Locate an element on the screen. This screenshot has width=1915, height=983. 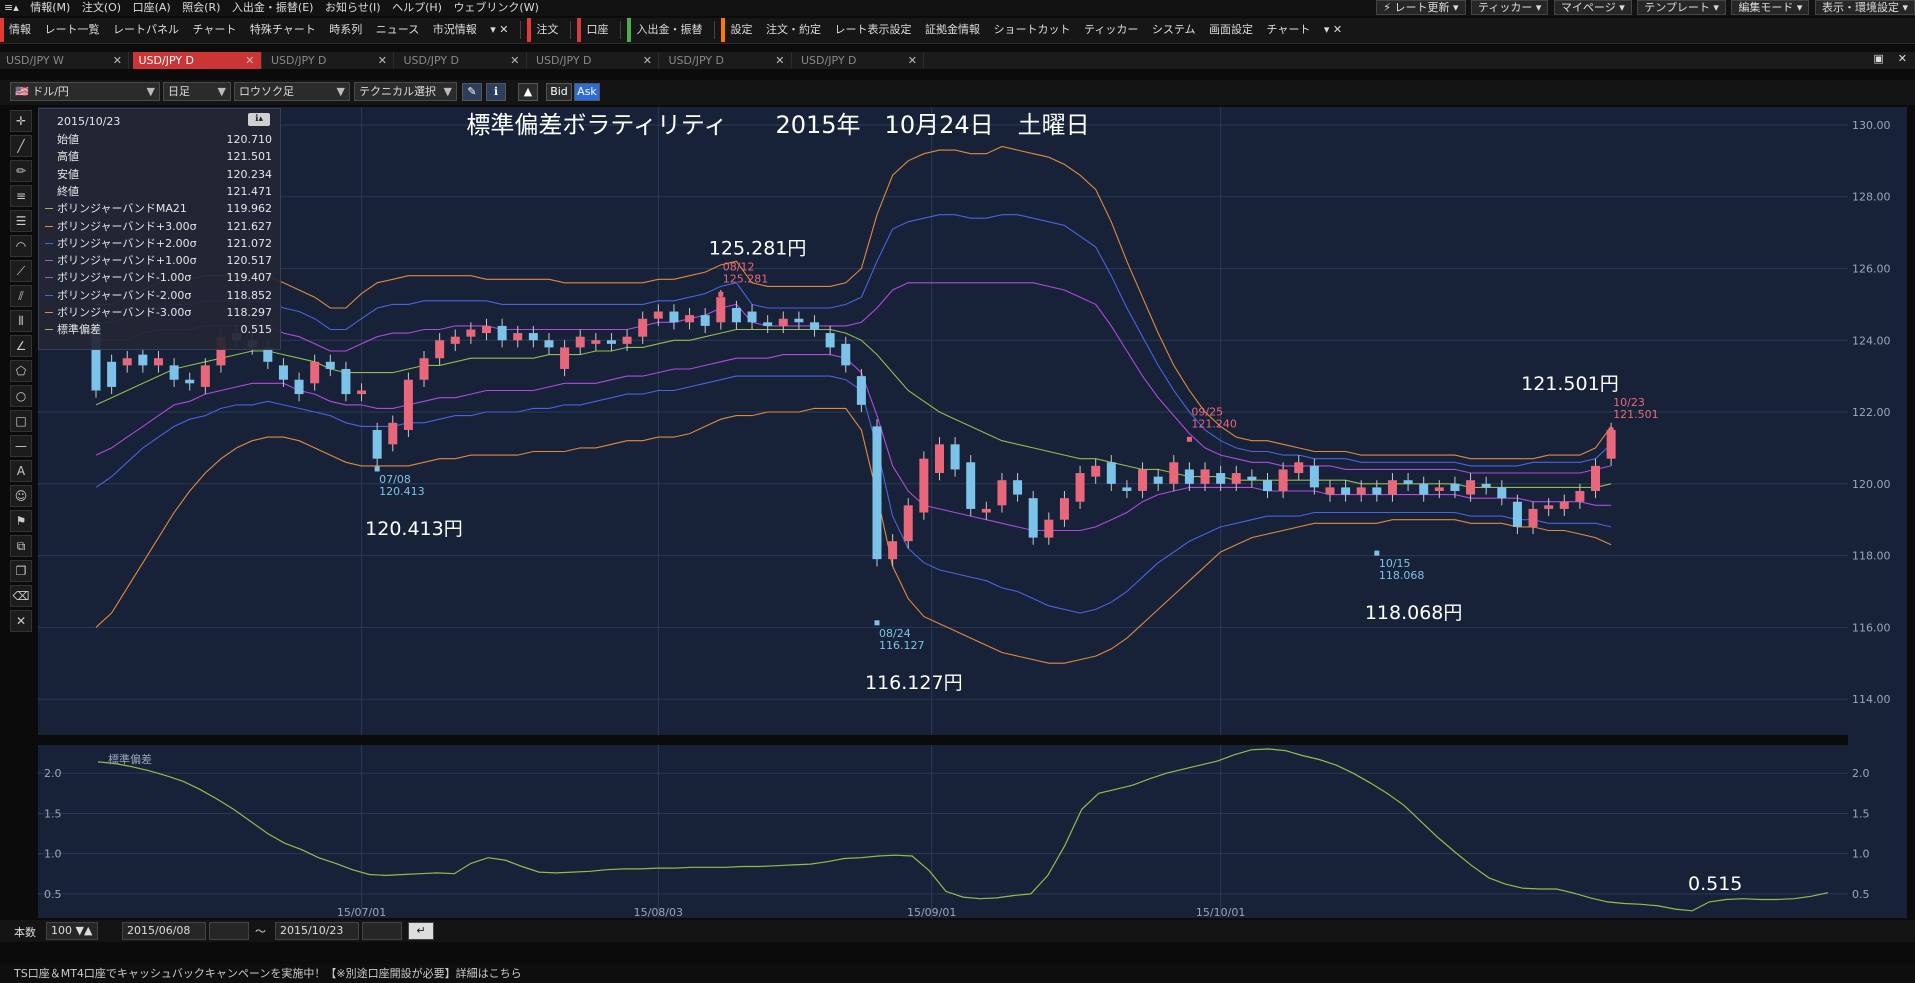
horizontal-line-icon: ≡ is located at coordinates (21, 196).